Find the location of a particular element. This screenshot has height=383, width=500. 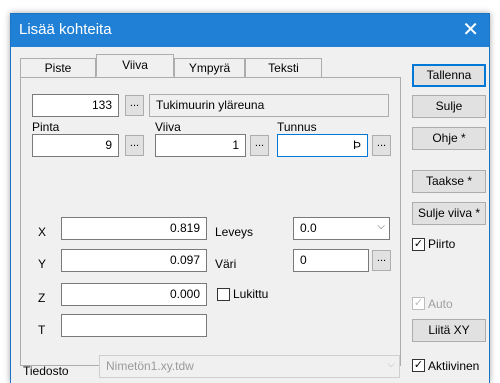

taakse-button: Taakse * is located at coordinates (449, 181).